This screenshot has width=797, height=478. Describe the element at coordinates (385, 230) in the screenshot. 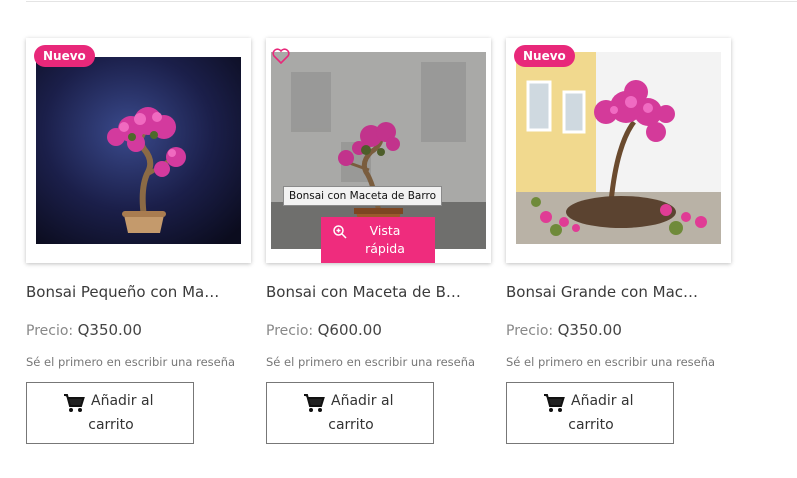

I see `quick-view-label: Vista` at that location.